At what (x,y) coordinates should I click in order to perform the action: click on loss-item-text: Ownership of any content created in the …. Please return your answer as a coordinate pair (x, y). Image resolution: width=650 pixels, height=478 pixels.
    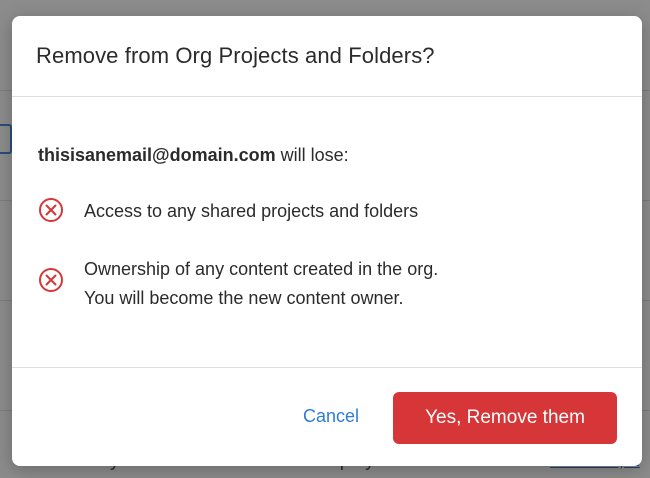
    Looking at the image, I should click on (261, 284).